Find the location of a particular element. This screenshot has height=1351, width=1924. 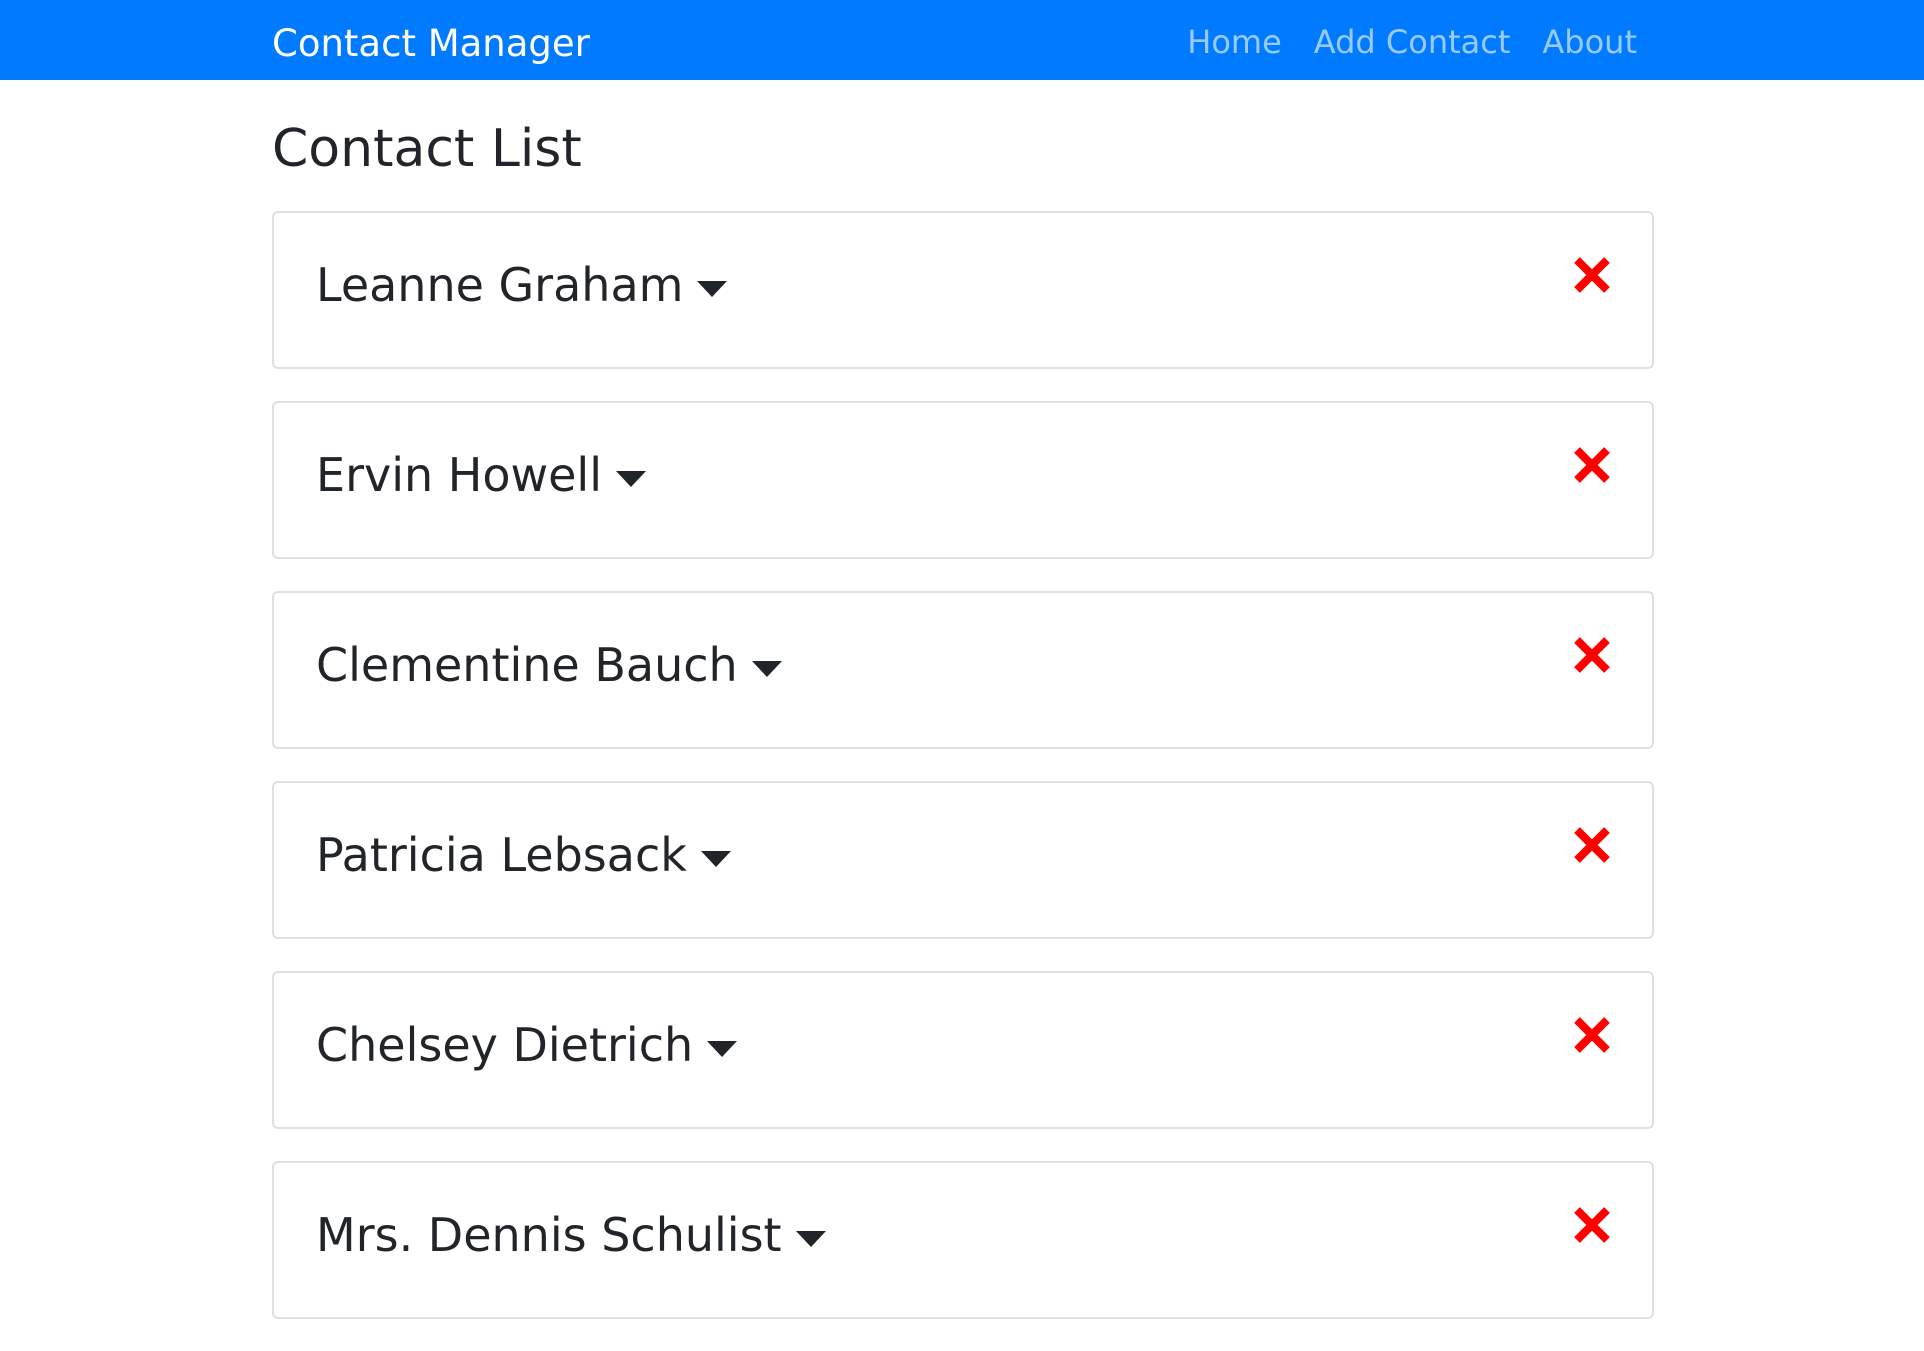

contact-card: Leanne Graham is located at coordinates (963, 290).